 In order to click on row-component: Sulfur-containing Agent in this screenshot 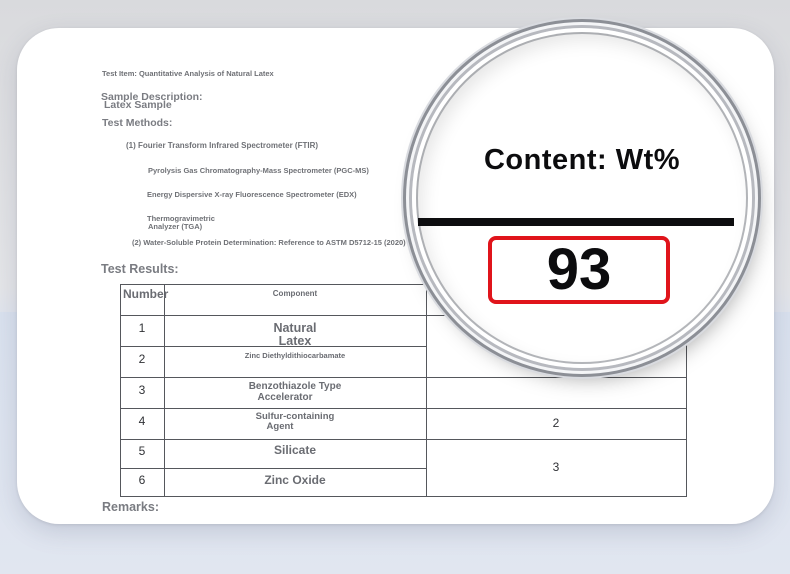, I will do `click(295, 421)`.